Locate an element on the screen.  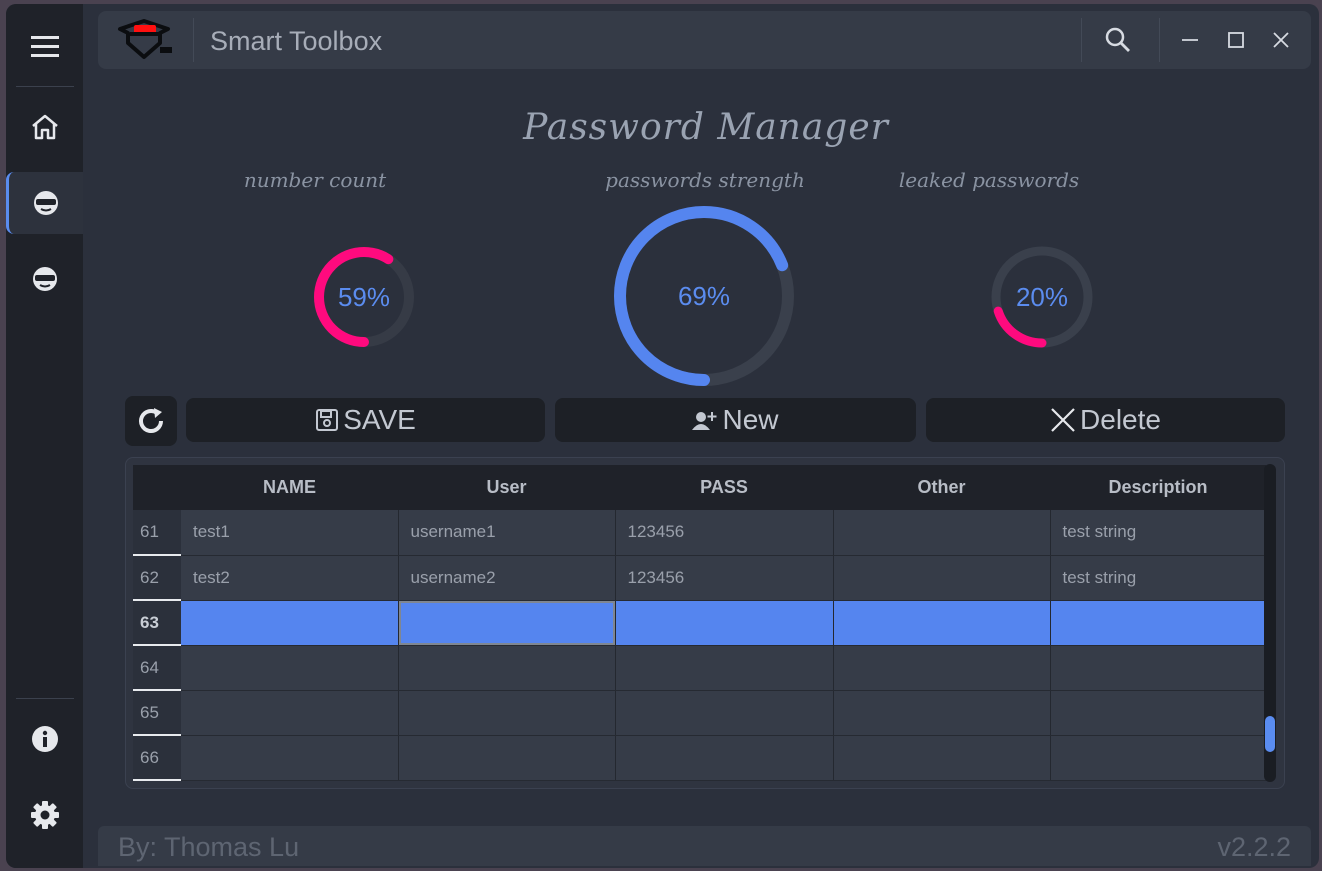
sidebar-item-info is located at coordinates (44, 739).